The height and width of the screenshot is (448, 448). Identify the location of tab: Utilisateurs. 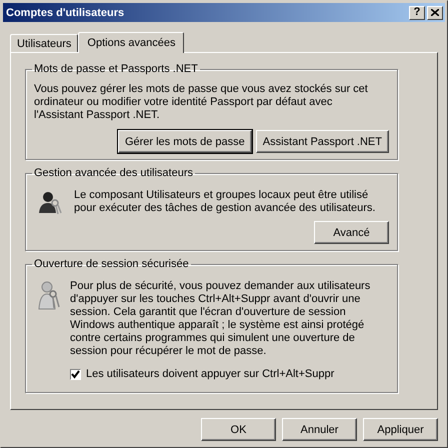
(44, 43).